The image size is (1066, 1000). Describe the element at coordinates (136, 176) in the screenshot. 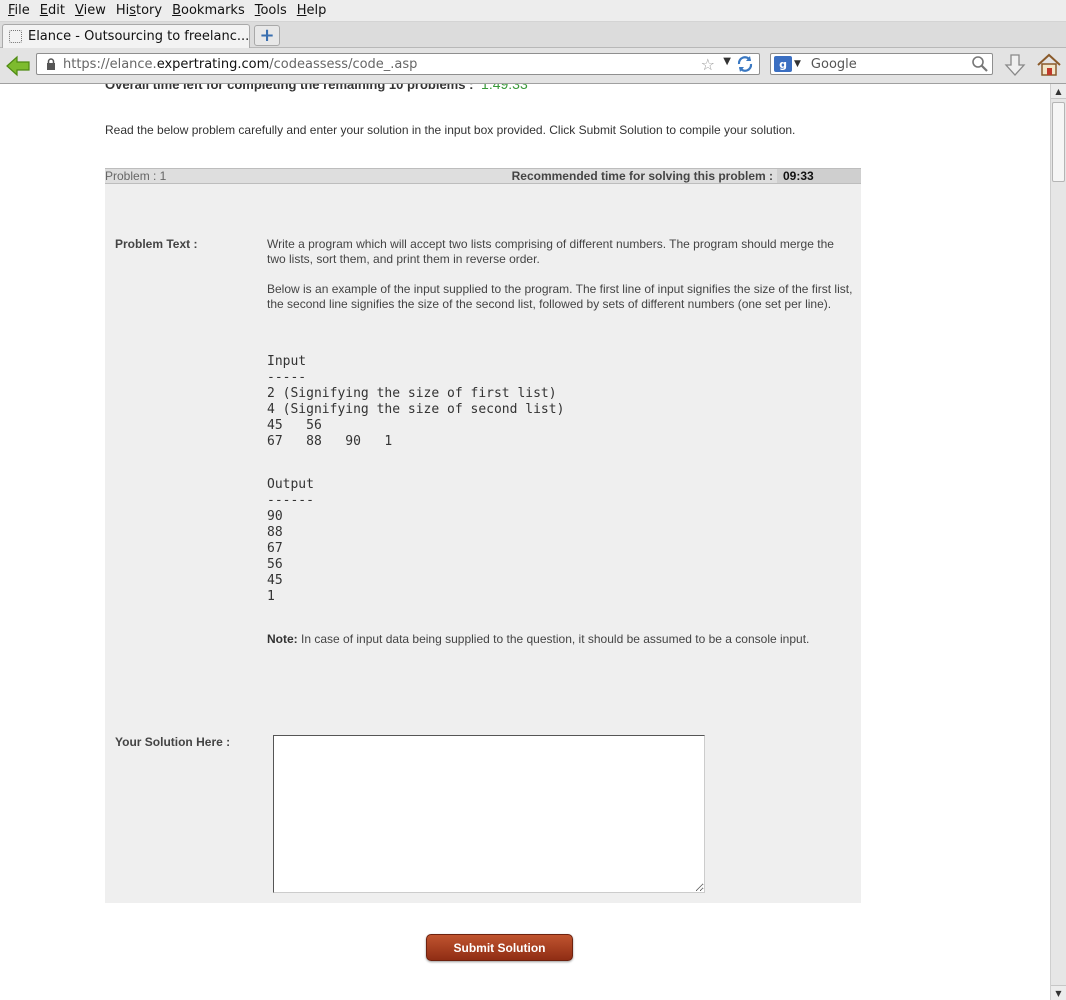

I see `problem-number: Problem : 1` at that location.